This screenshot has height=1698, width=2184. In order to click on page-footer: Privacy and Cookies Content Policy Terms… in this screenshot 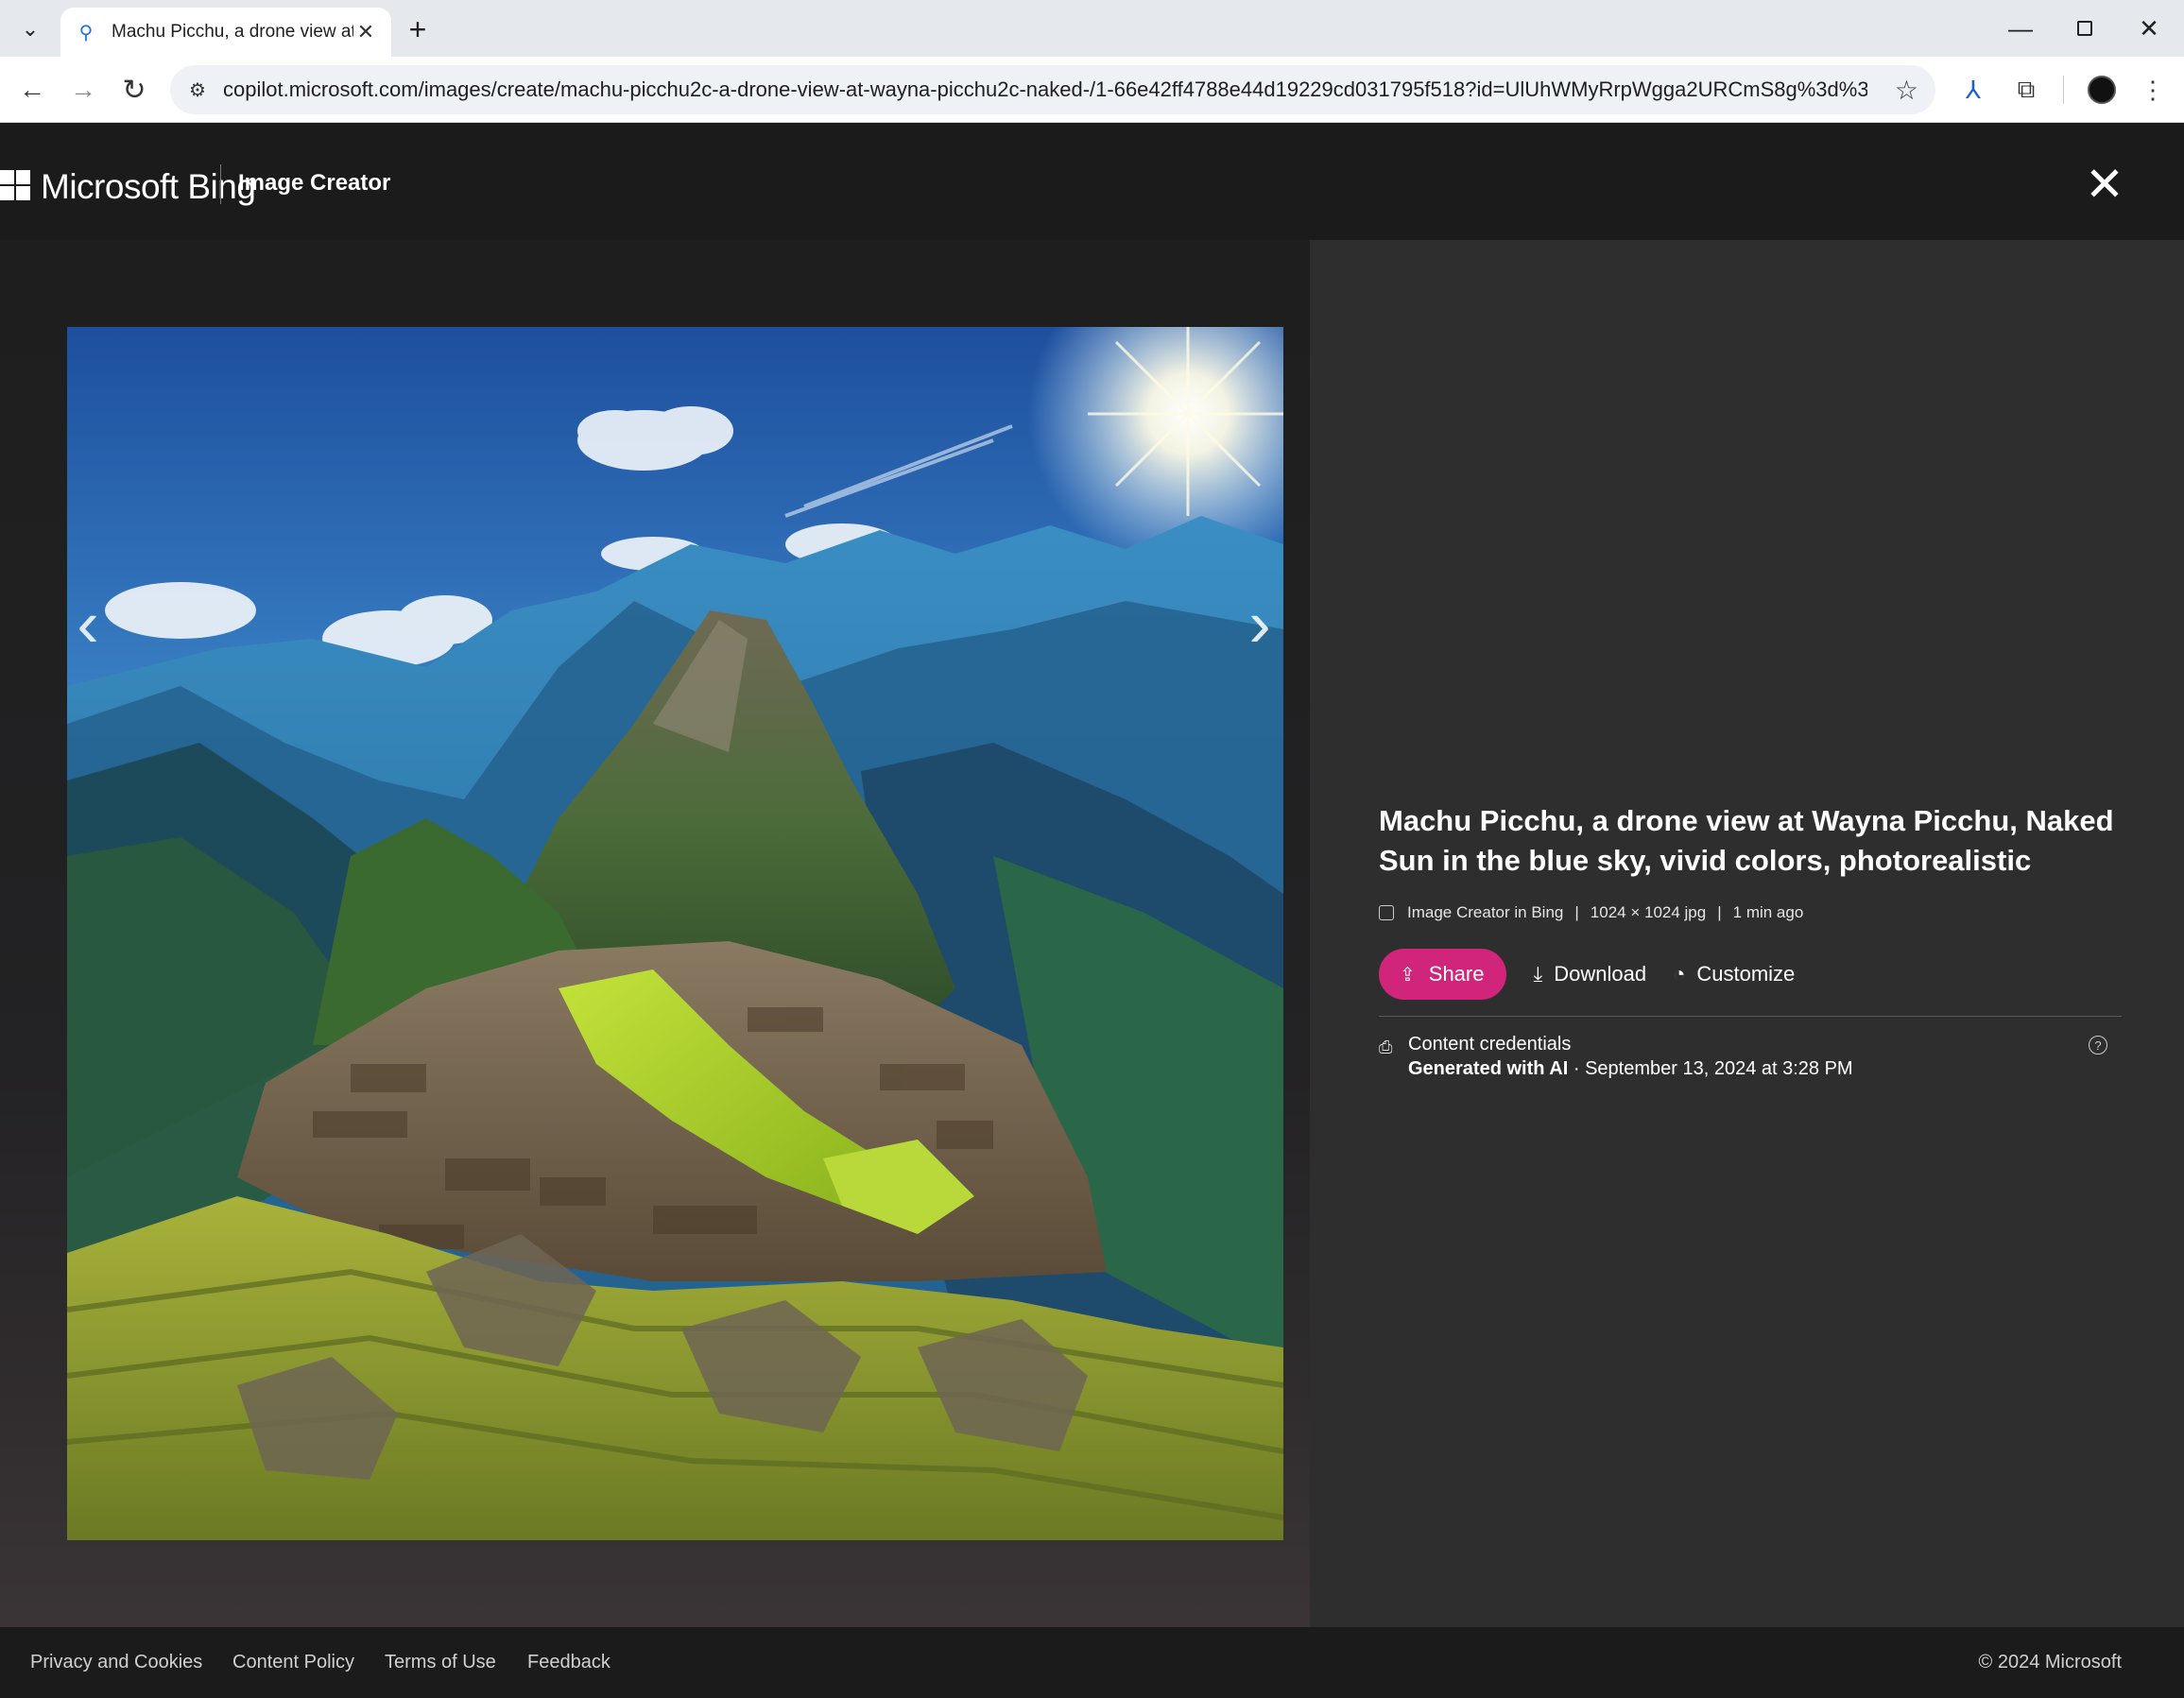, I will do `click(1092, 1662)`.